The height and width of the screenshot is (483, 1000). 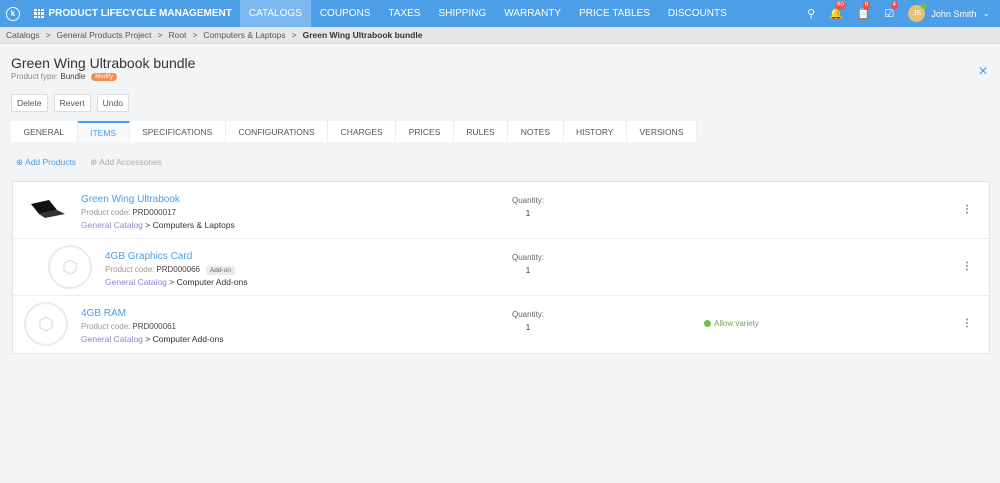 I want to click on delete-button: Delete, so click(x=29, y=103).